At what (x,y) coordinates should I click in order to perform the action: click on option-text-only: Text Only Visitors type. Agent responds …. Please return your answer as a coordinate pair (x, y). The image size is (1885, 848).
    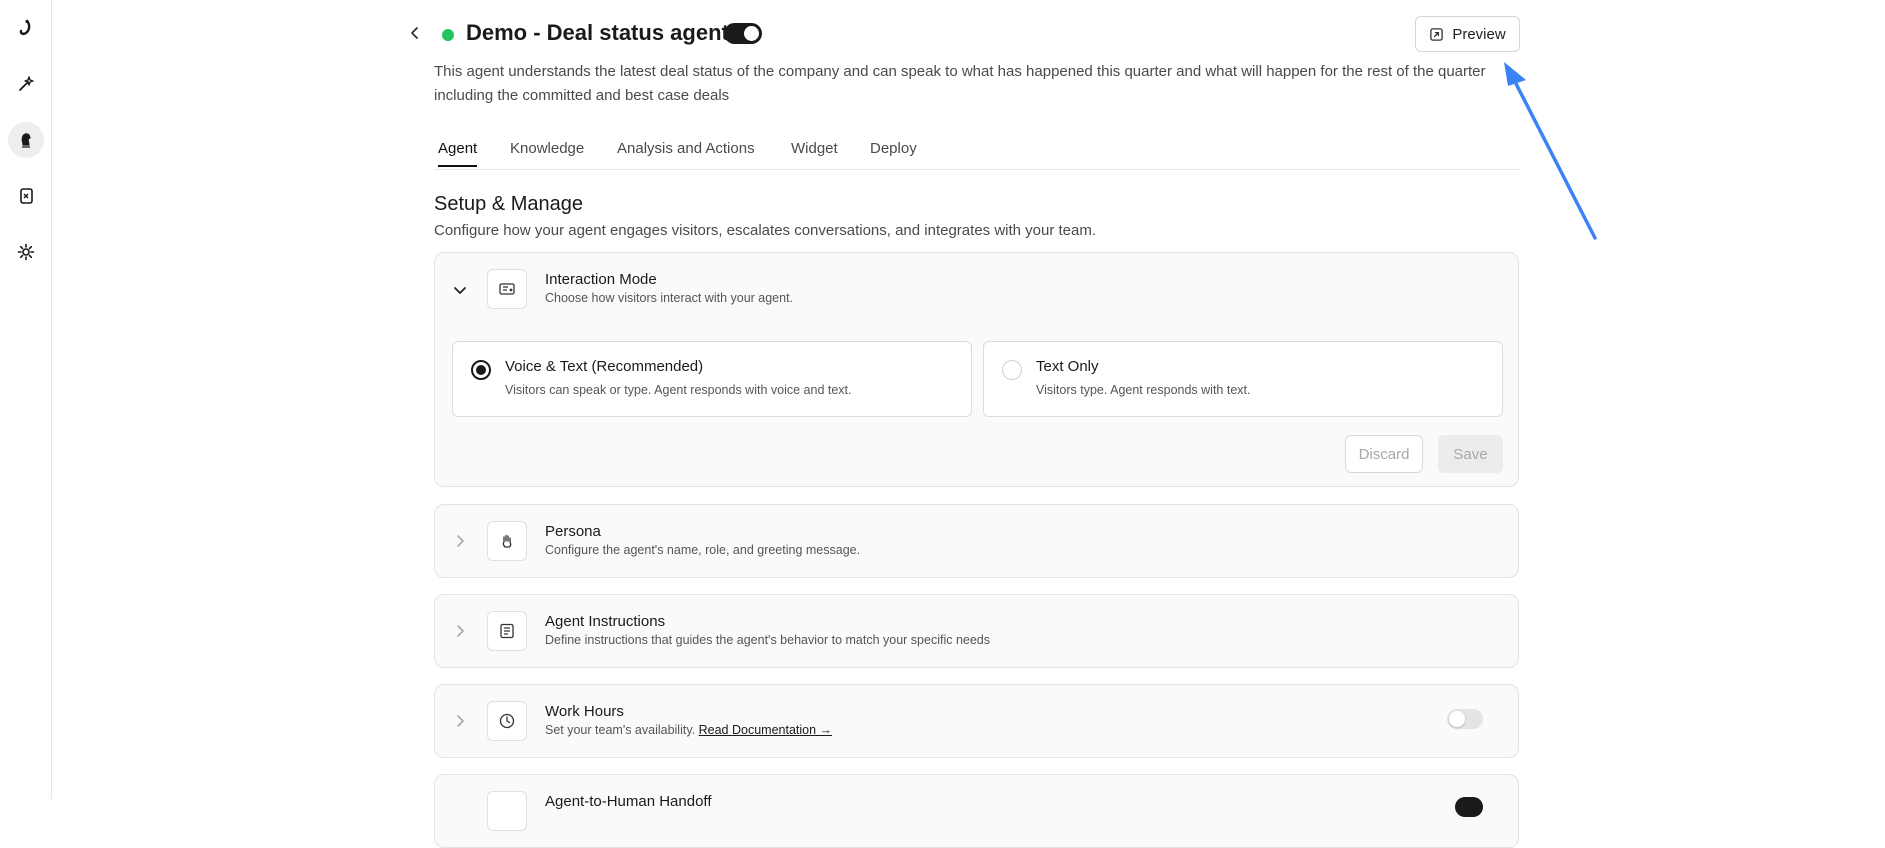
    Looking at the image, I should click on (1243, 379).